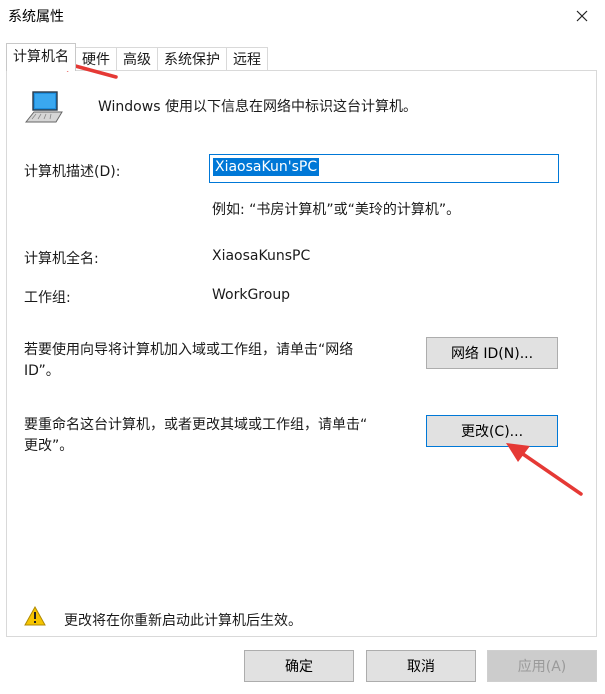 This screenshot has width=605, height=694. Describe the element at coordinates (421, 666) in the screenshot. I see `cancel-button: 取消` at that location.